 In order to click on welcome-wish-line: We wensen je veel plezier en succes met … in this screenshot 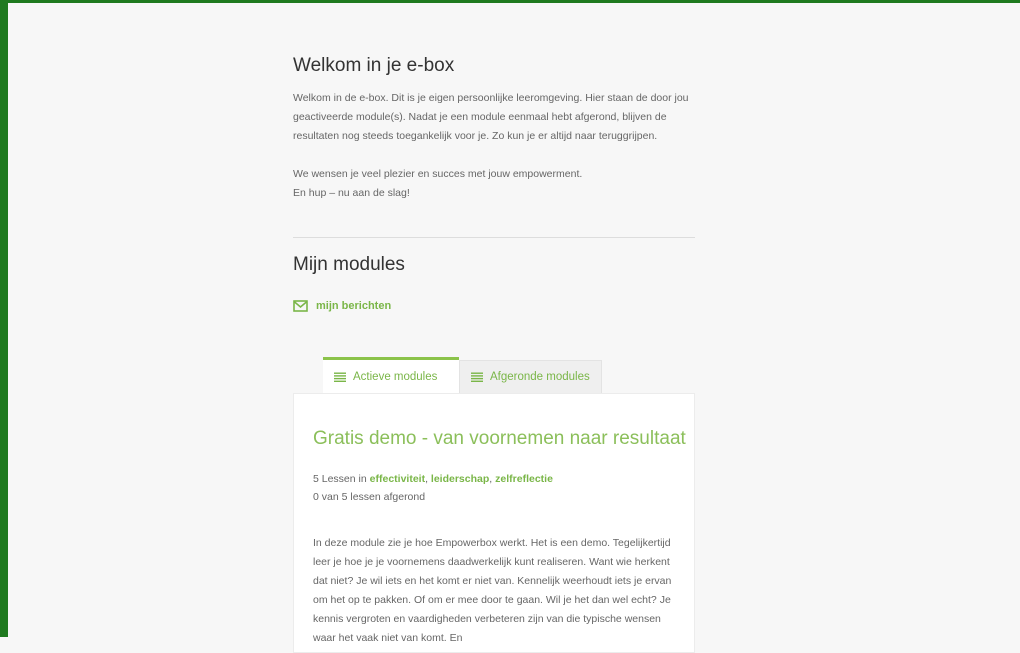, I will do `click(438, 174)`.